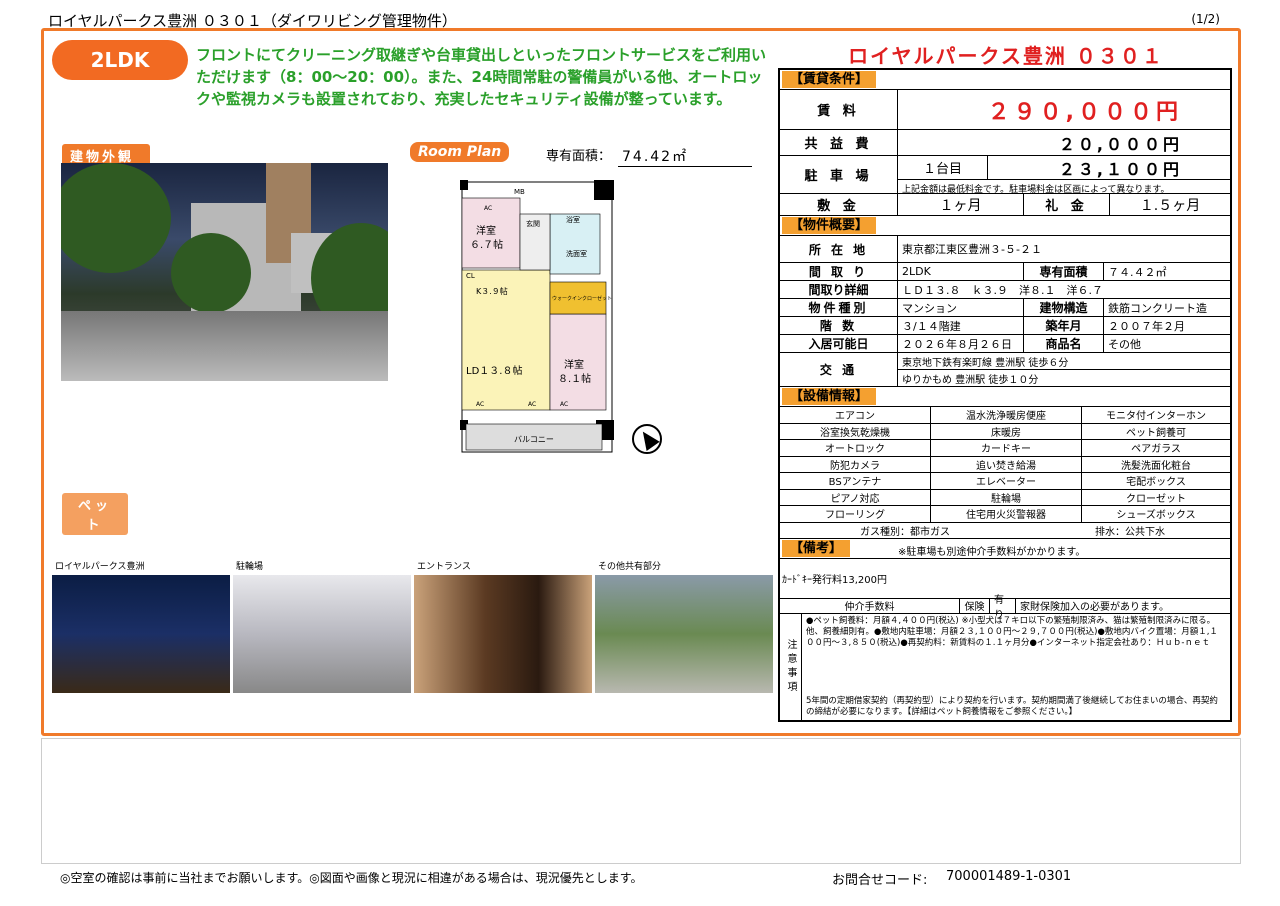 The image size is (1280, 906). What do you see at coordinates (1006, 431) in the screenshot?
I see `facility-item: 床暖房` at bounding box center [1006, 431].